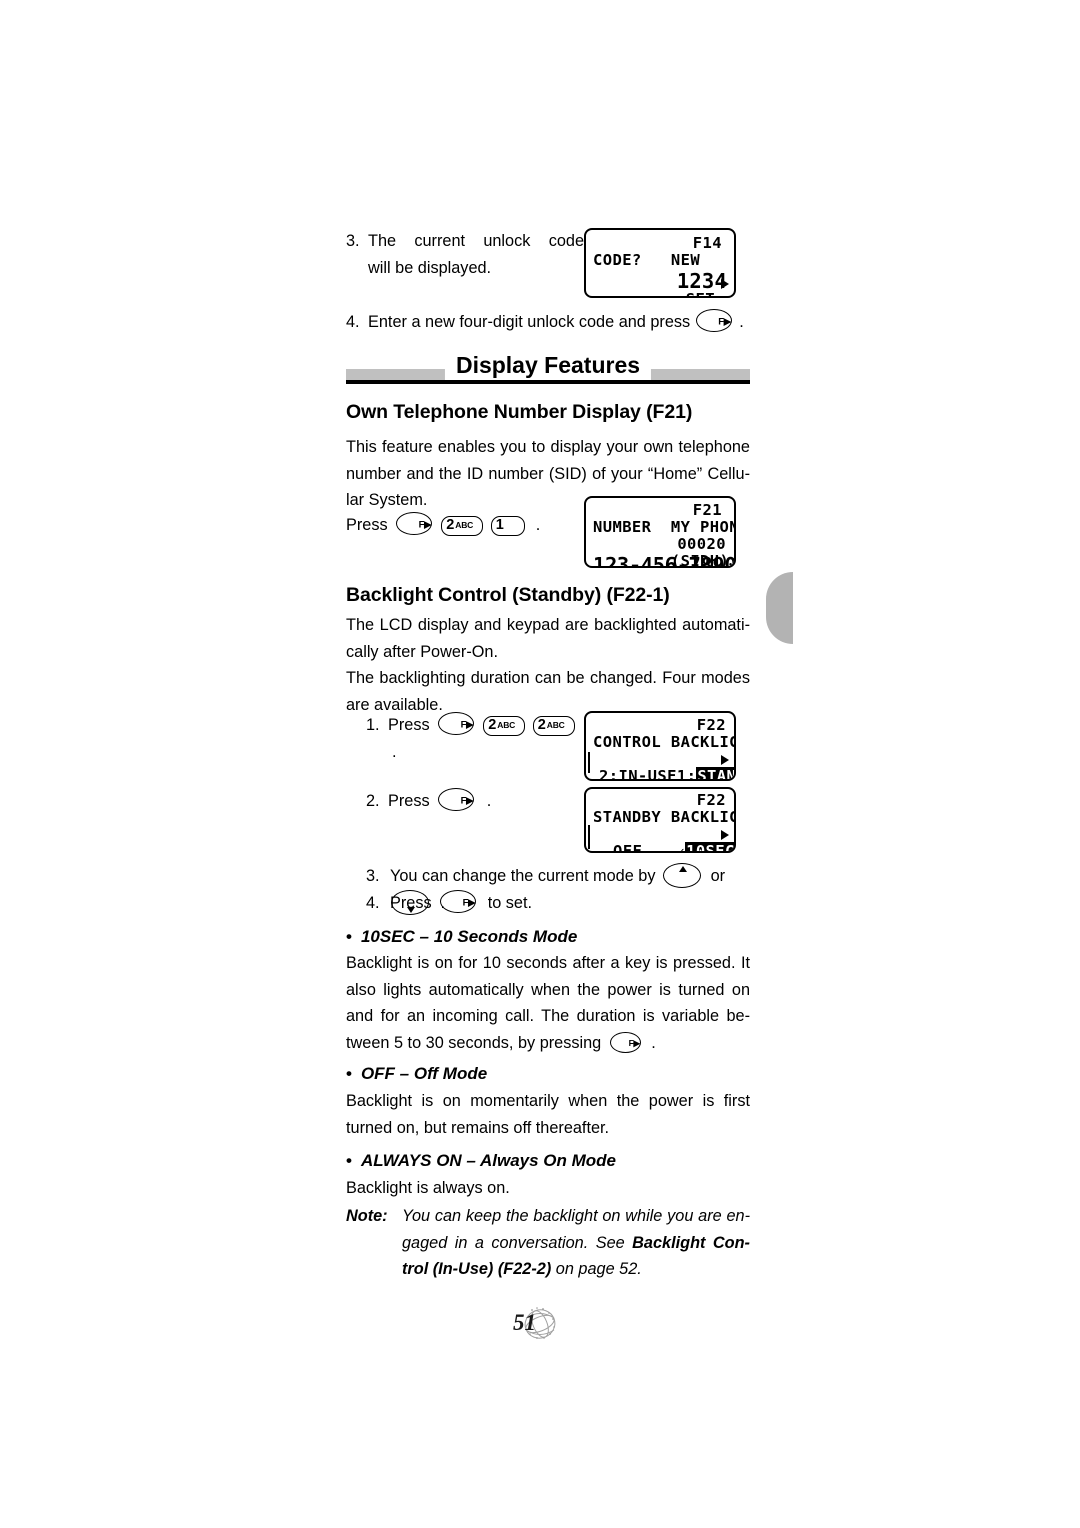 The height and width of the screenshot is (1528, 1080). What do you see at coordinates (430, 267) in the screenshot?
I see `step-3-line-2: will be displayed.` at bounding box center [430, 267].